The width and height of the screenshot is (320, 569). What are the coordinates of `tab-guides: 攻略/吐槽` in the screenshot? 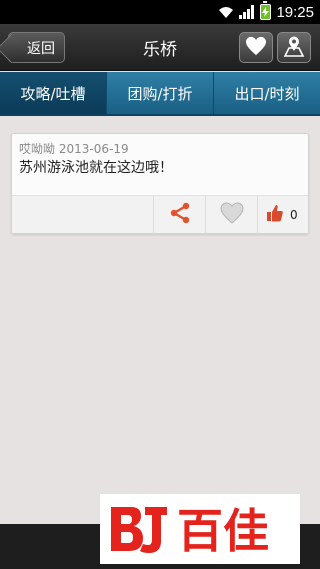 It's located at (53, 93).